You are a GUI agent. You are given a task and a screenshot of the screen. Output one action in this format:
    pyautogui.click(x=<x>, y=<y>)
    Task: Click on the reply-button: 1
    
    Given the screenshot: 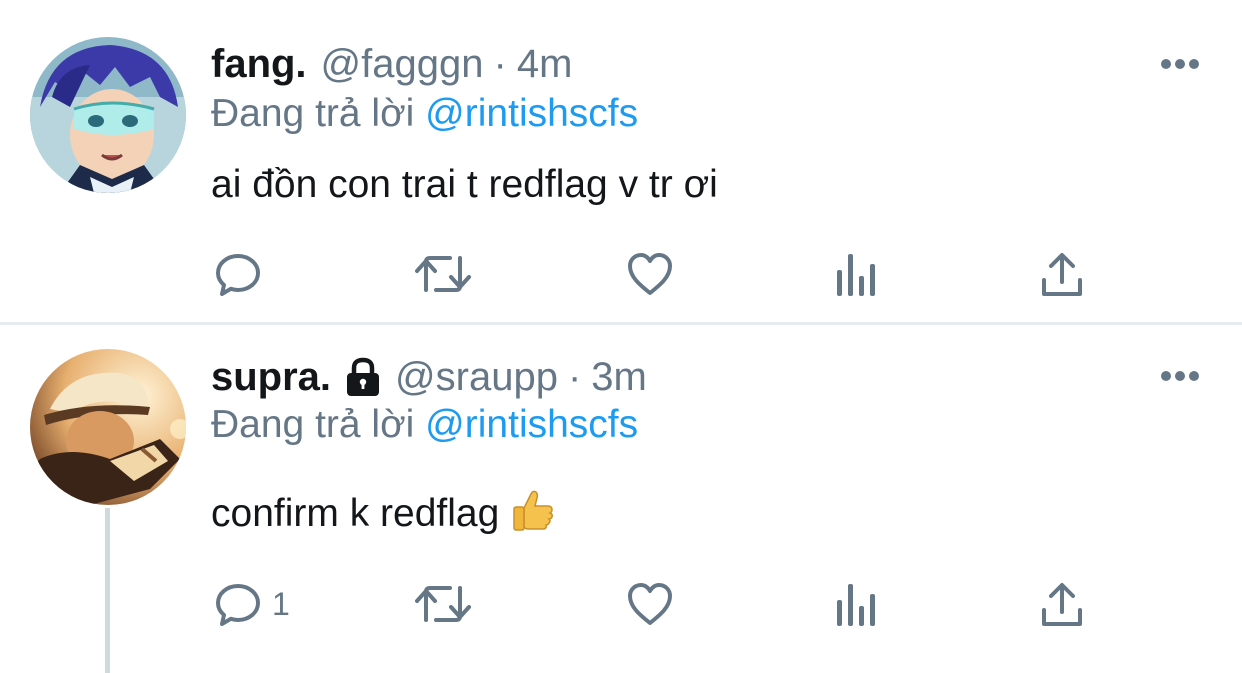 What is the action you would take?
    pyautogui.click(x=252, y=604)
    